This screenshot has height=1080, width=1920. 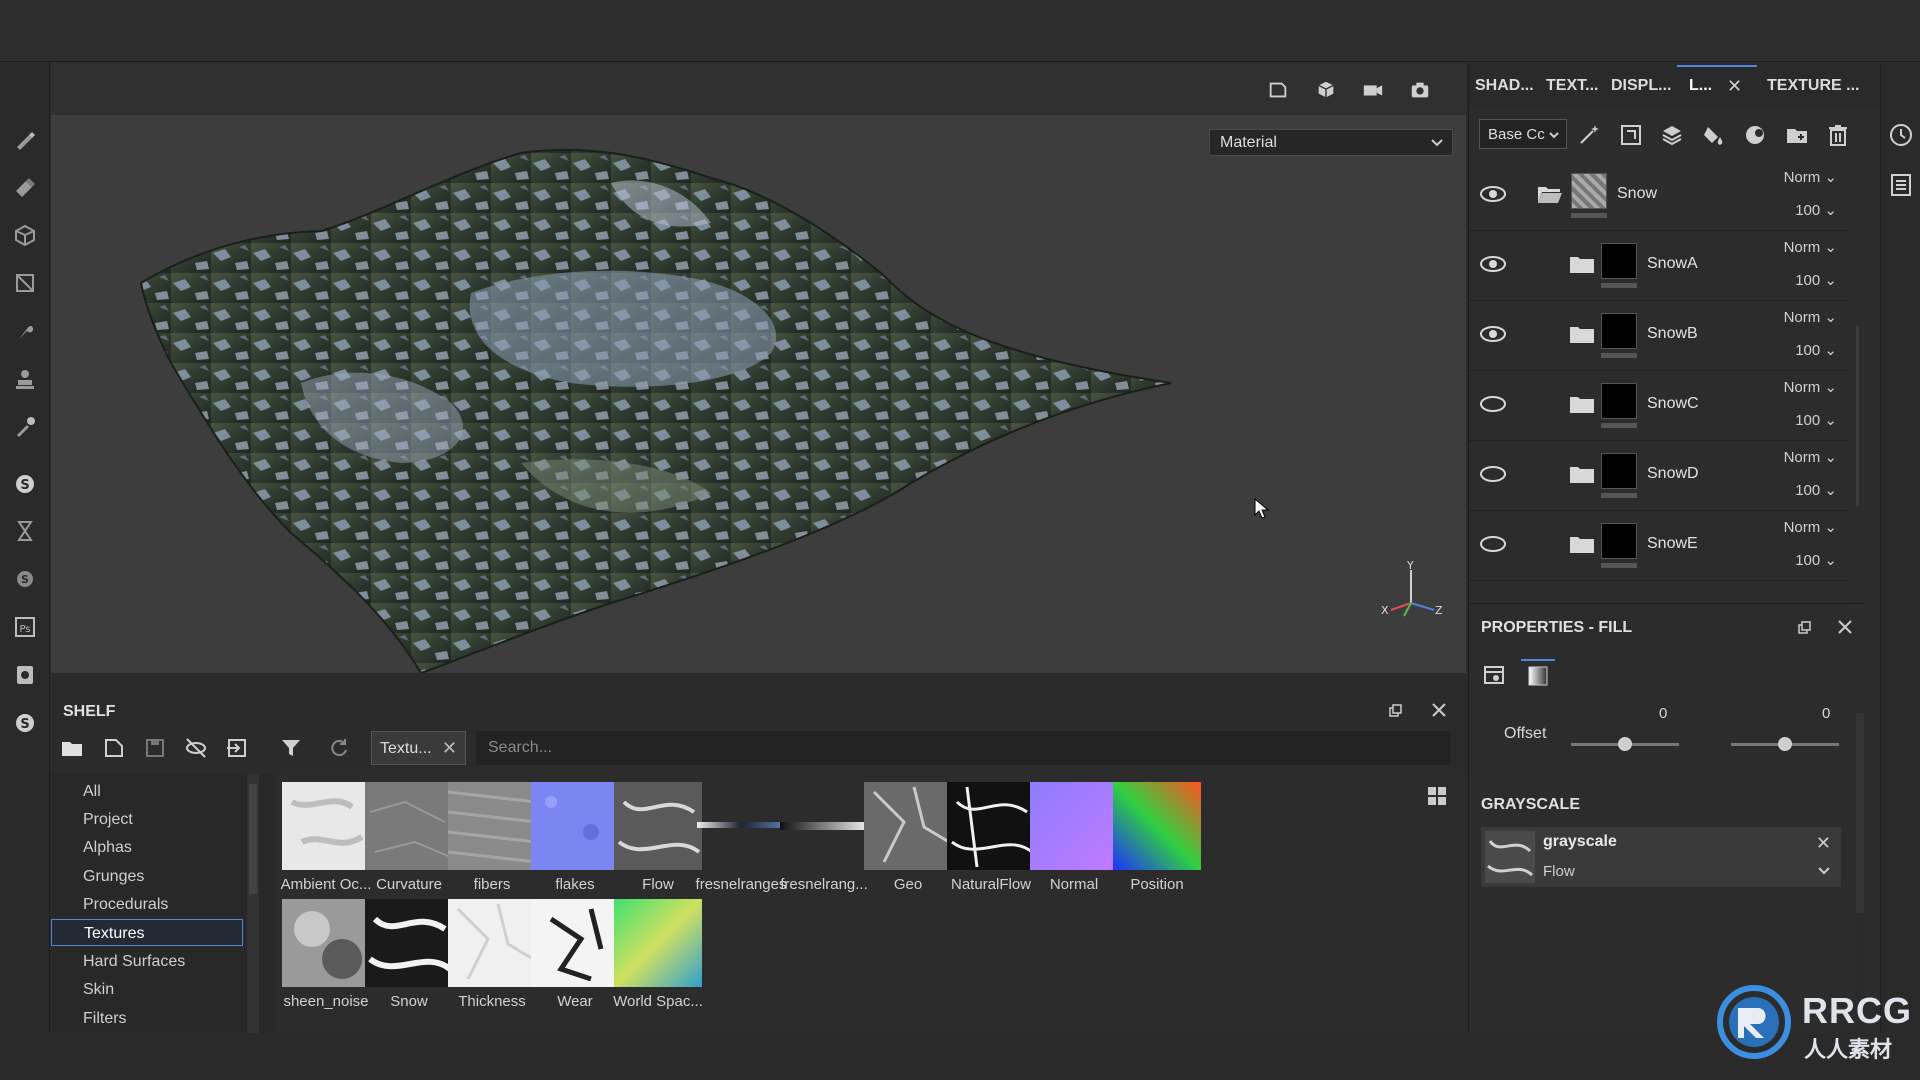 I want to click on offset-u-value: 0, so click(x=1663, y=713).